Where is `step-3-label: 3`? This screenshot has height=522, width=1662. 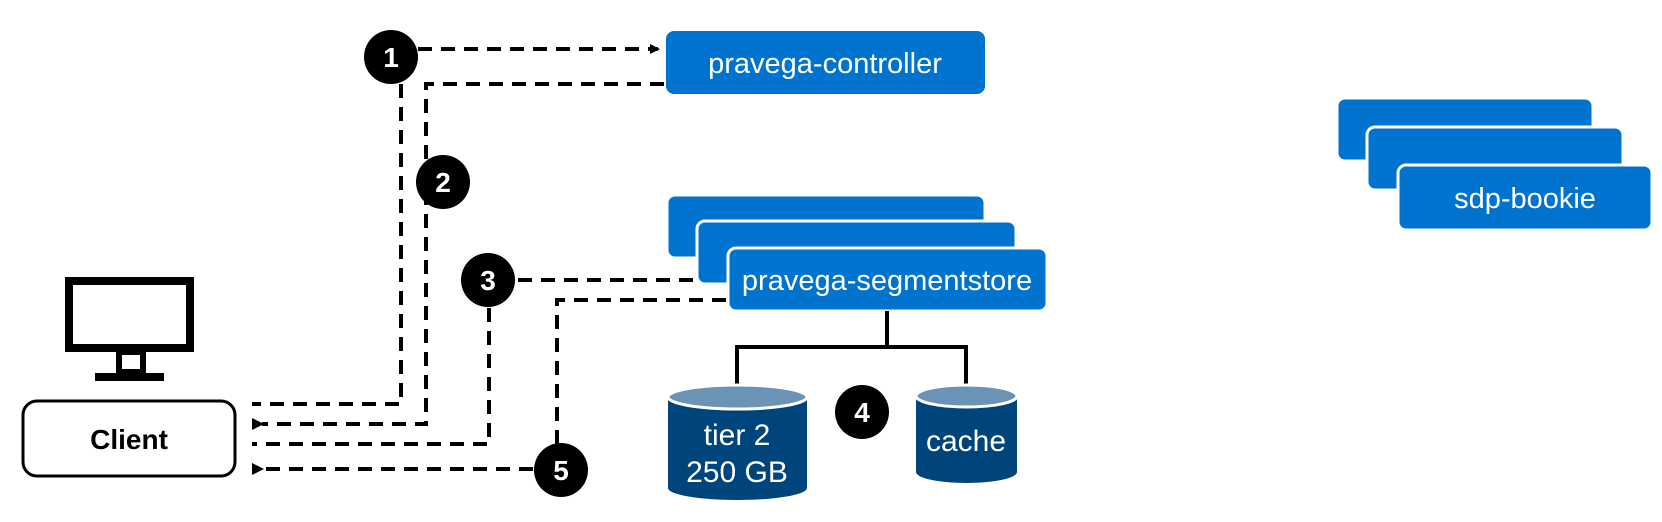 step-3-label: 3 is located at coordinates (488, 280).